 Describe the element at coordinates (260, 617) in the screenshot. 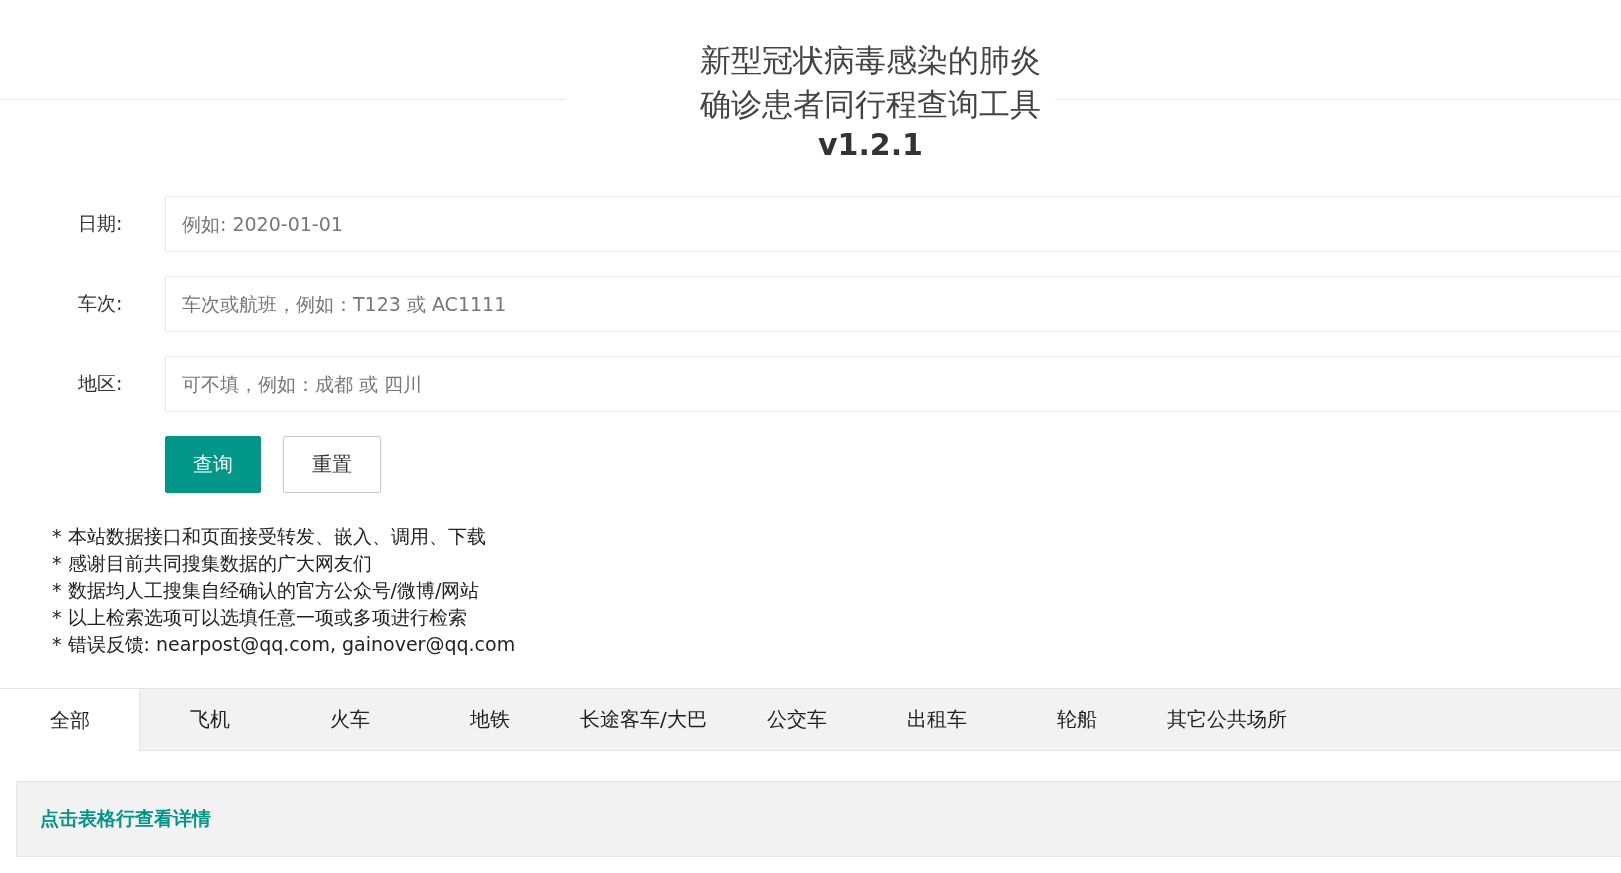

I see `note-text: * 以上检索选项可以选填任意一项或多项进行检索` at that location.